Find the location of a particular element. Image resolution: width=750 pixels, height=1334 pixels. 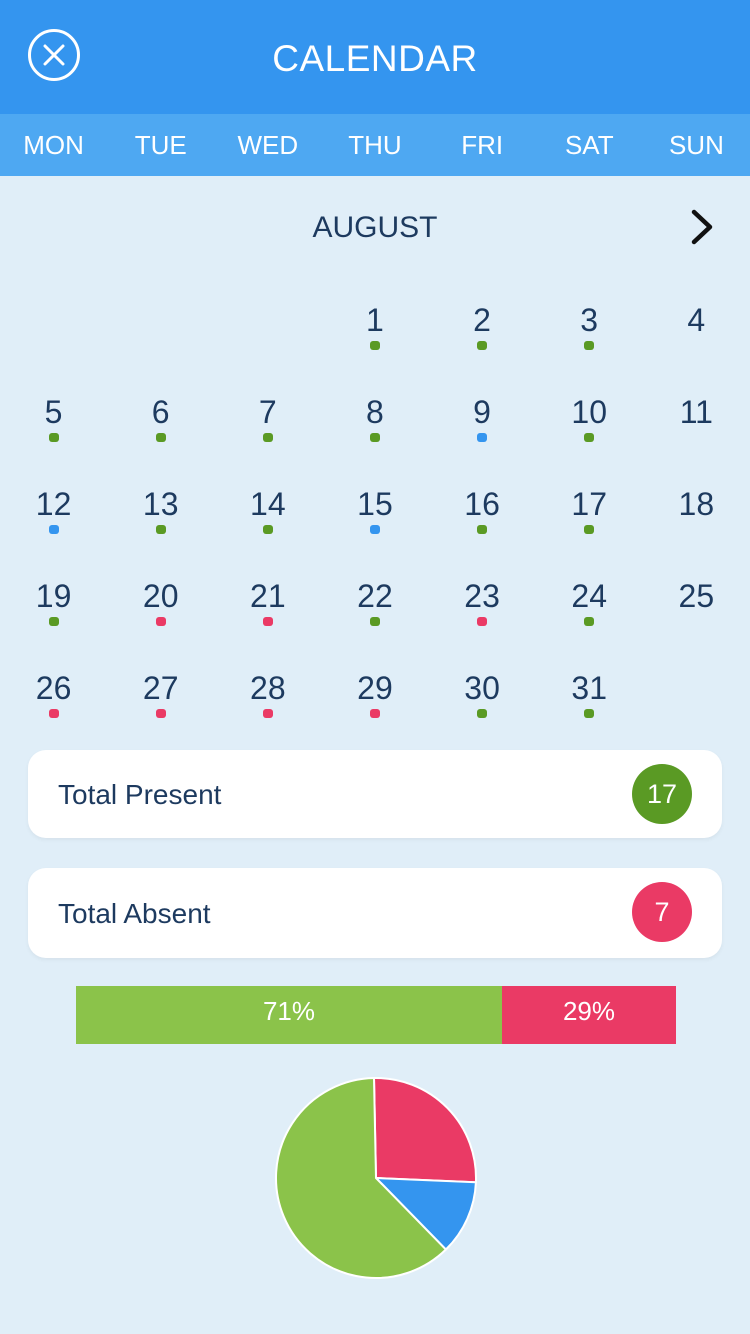

day-cell-25: 25 is located at coordinates (696, 618).